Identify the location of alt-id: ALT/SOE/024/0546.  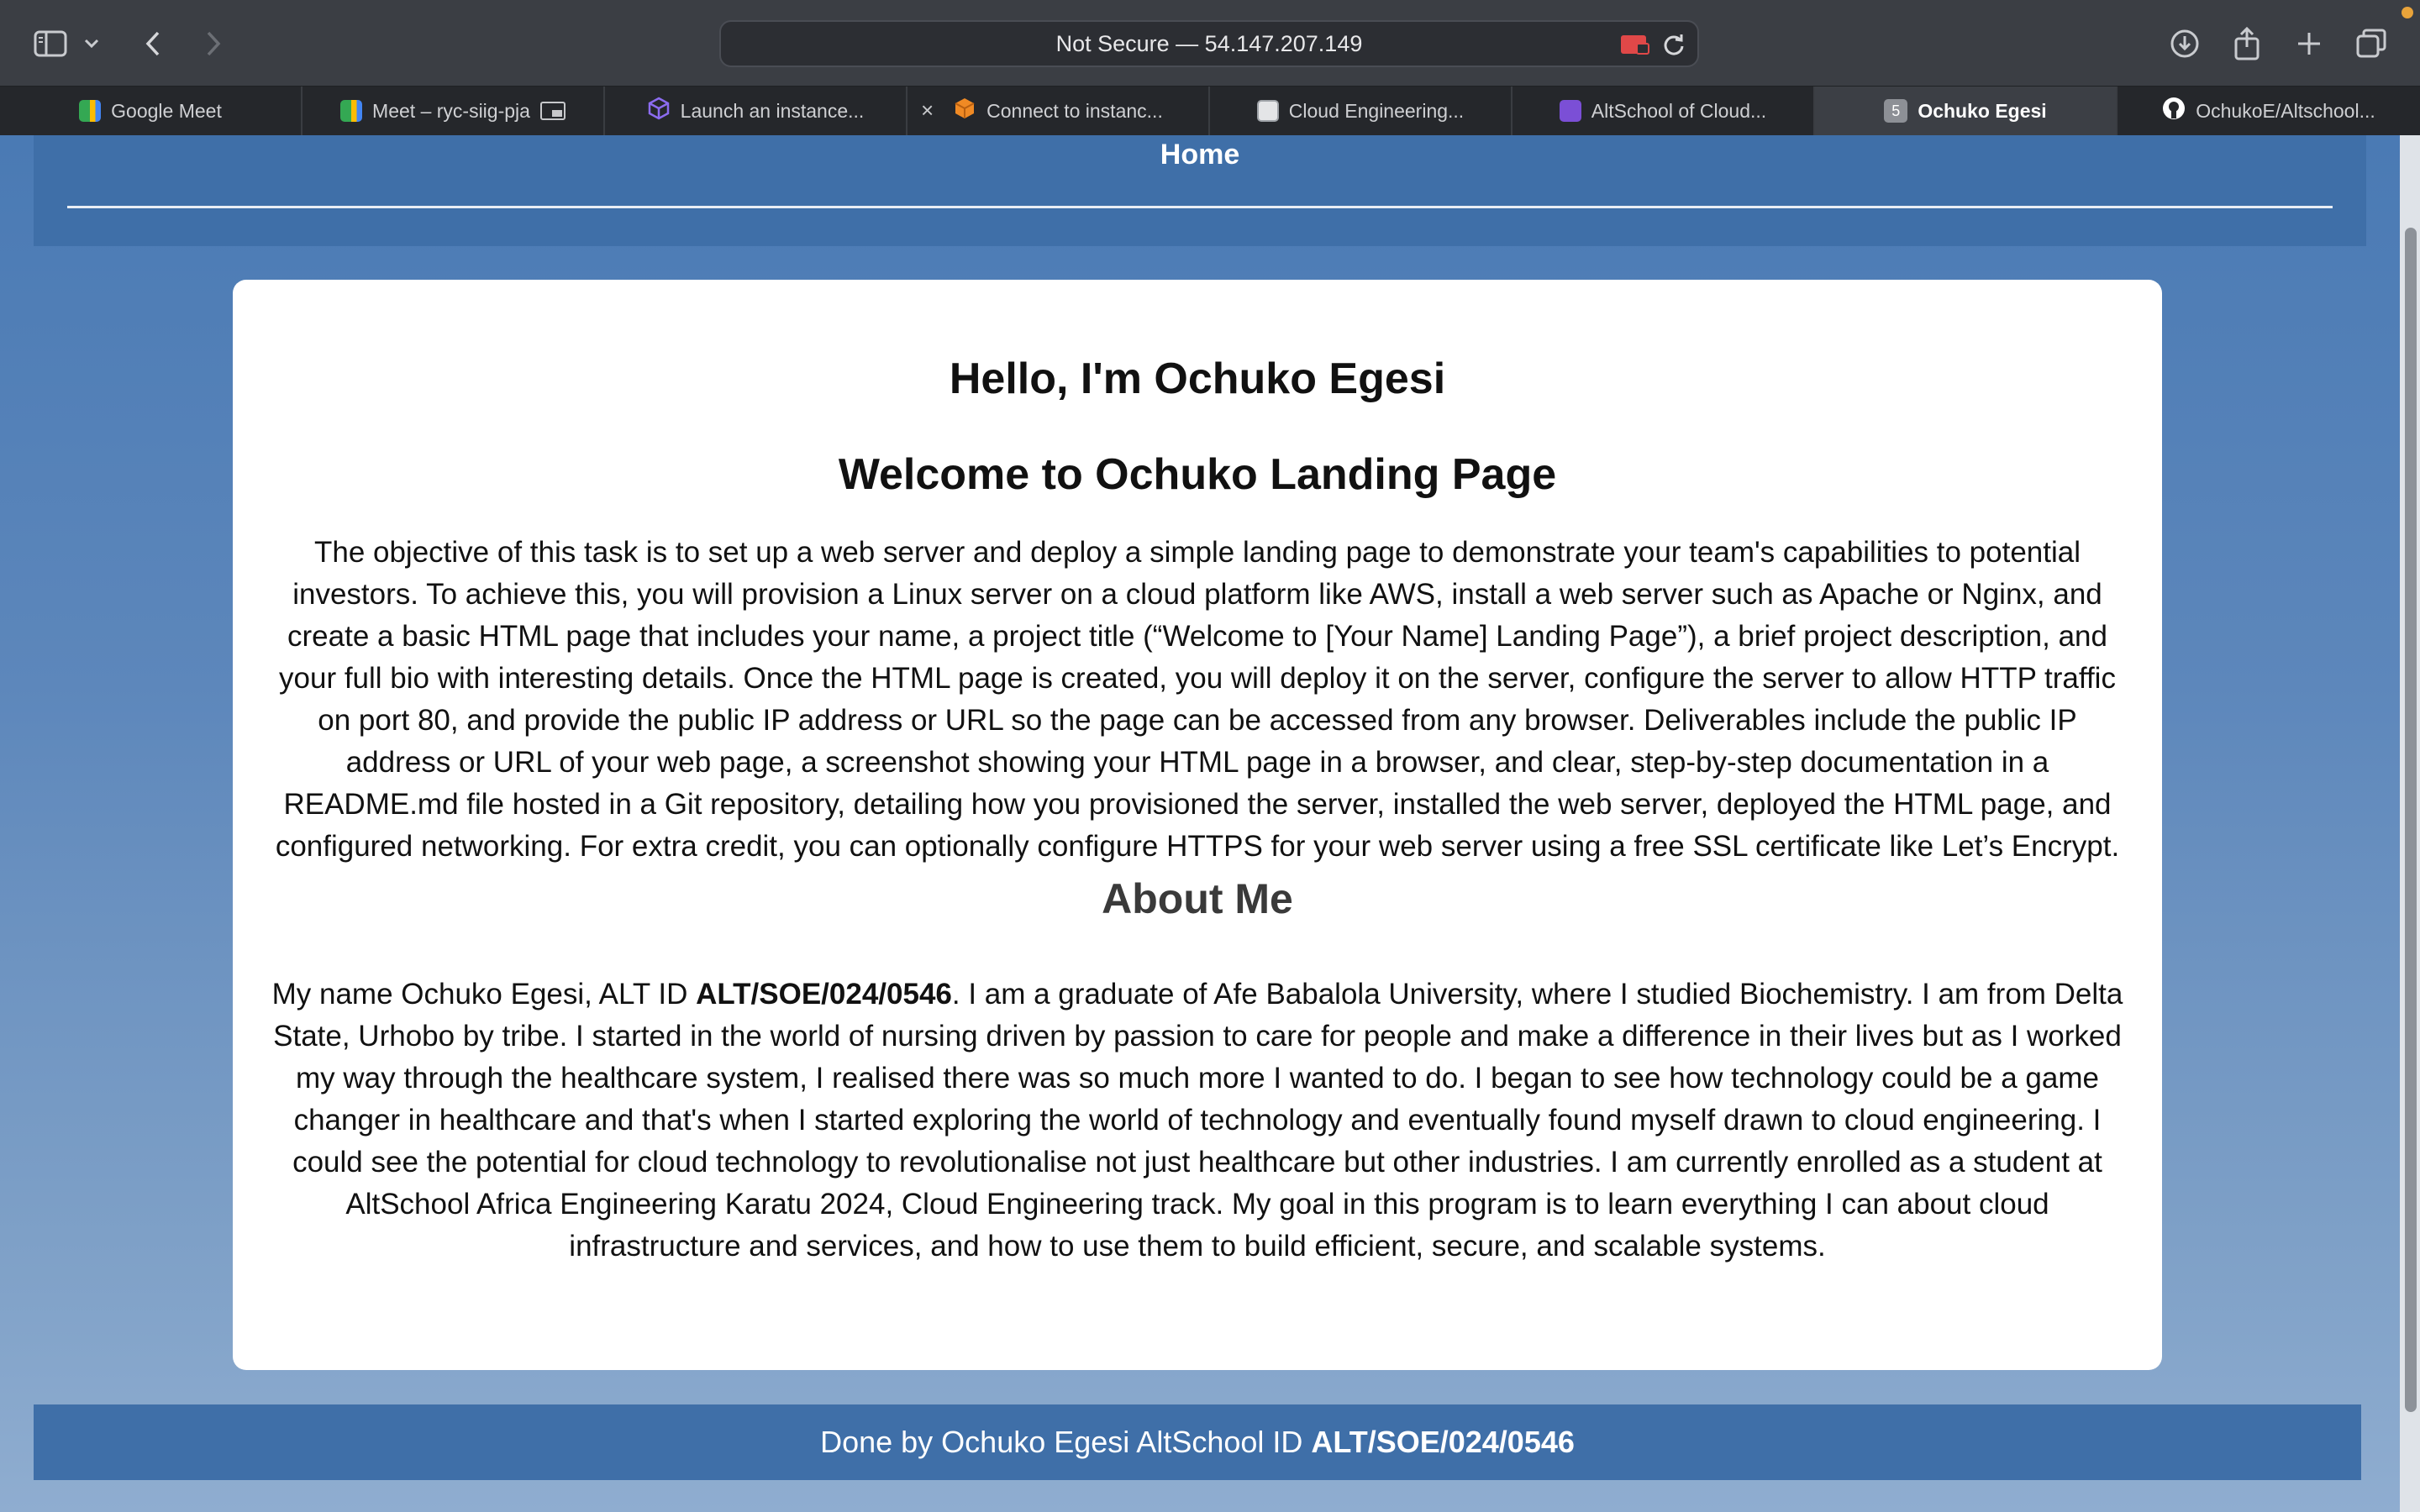
(824, 994).